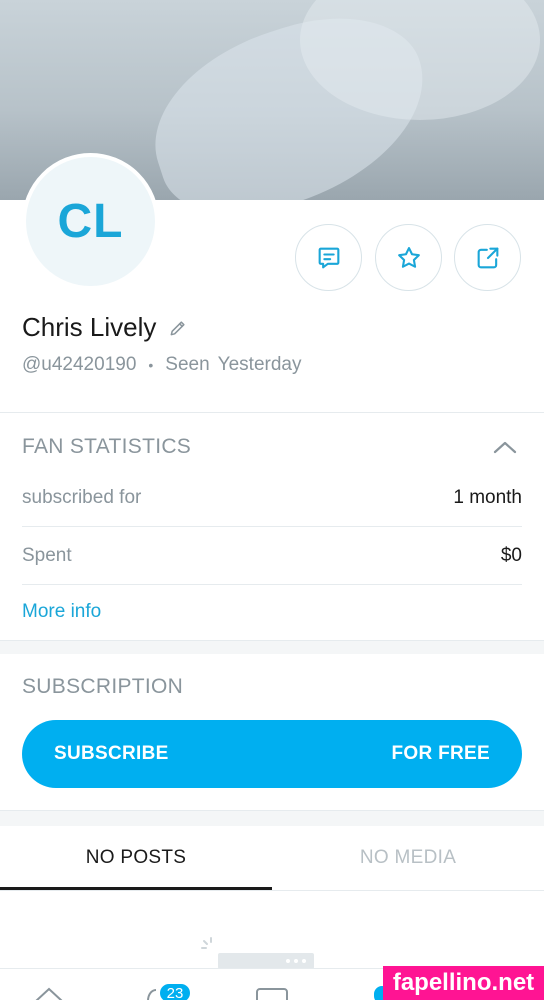 The image size is (544, 1000). I want to click on stat-value: $0, so click(511, 555).